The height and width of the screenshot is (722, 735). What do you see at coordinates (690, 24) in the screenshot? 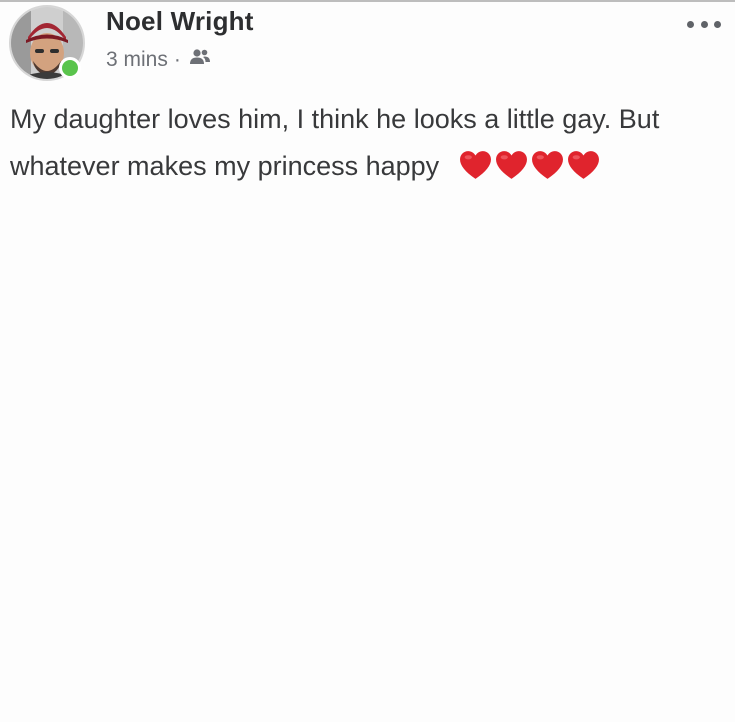
I see `more-options-icon` at bounding box center [690, 24].